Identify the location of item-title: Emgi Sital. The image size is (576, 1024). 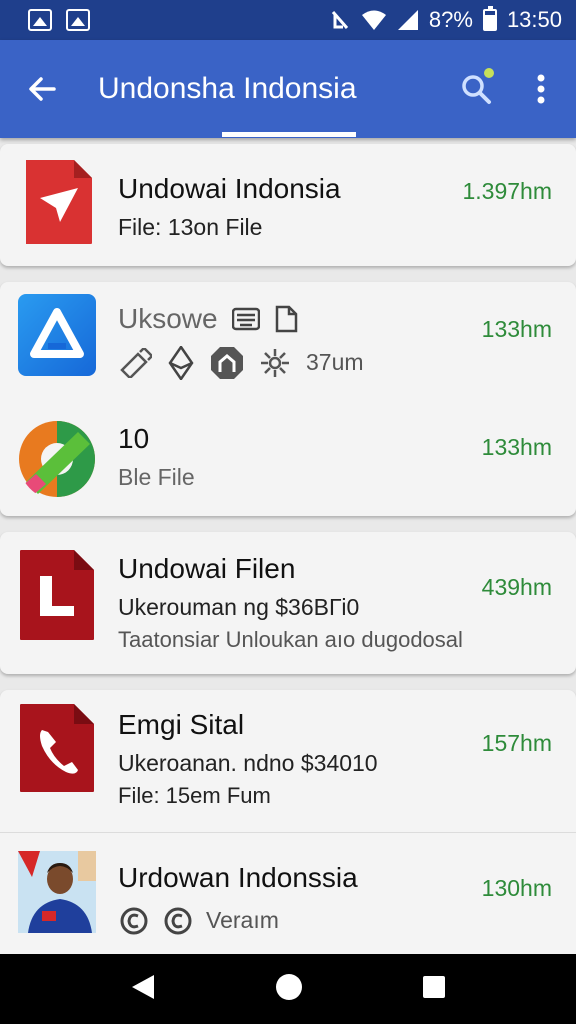
(181, 724).